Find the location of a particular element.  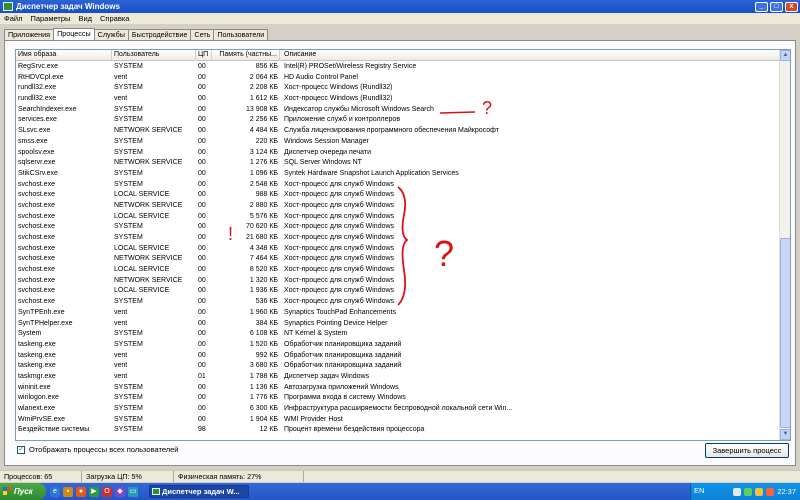

column-cpu: ЦП is located at coordinates (204, 55).